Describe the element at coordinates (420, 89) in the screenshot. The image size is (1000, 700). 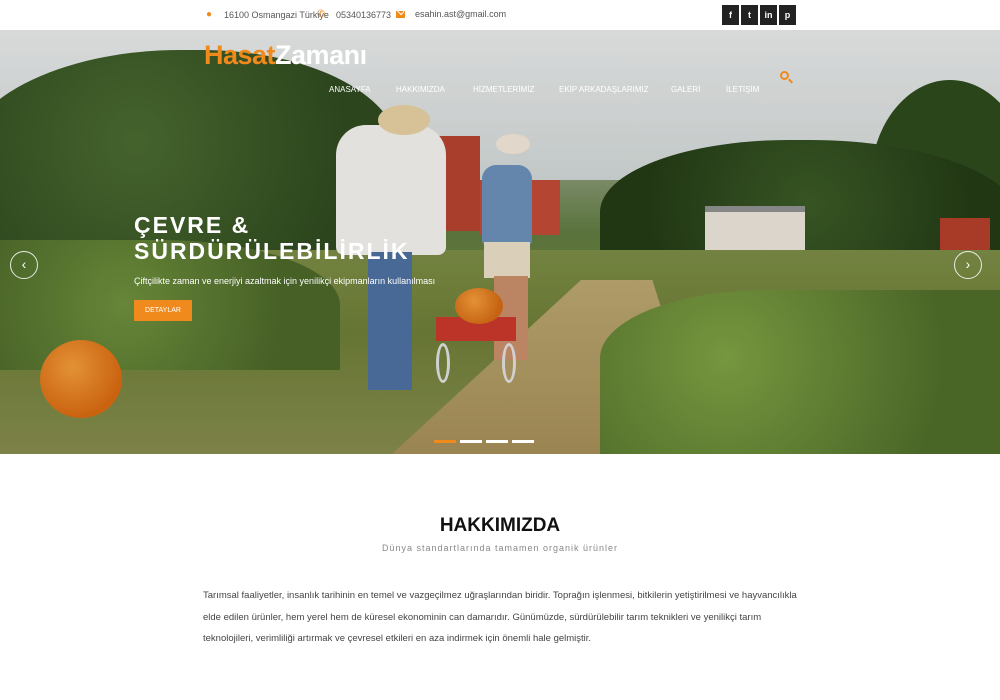
I see `nav-item-hakkimizda: HAKKIMIZDA` at that location.